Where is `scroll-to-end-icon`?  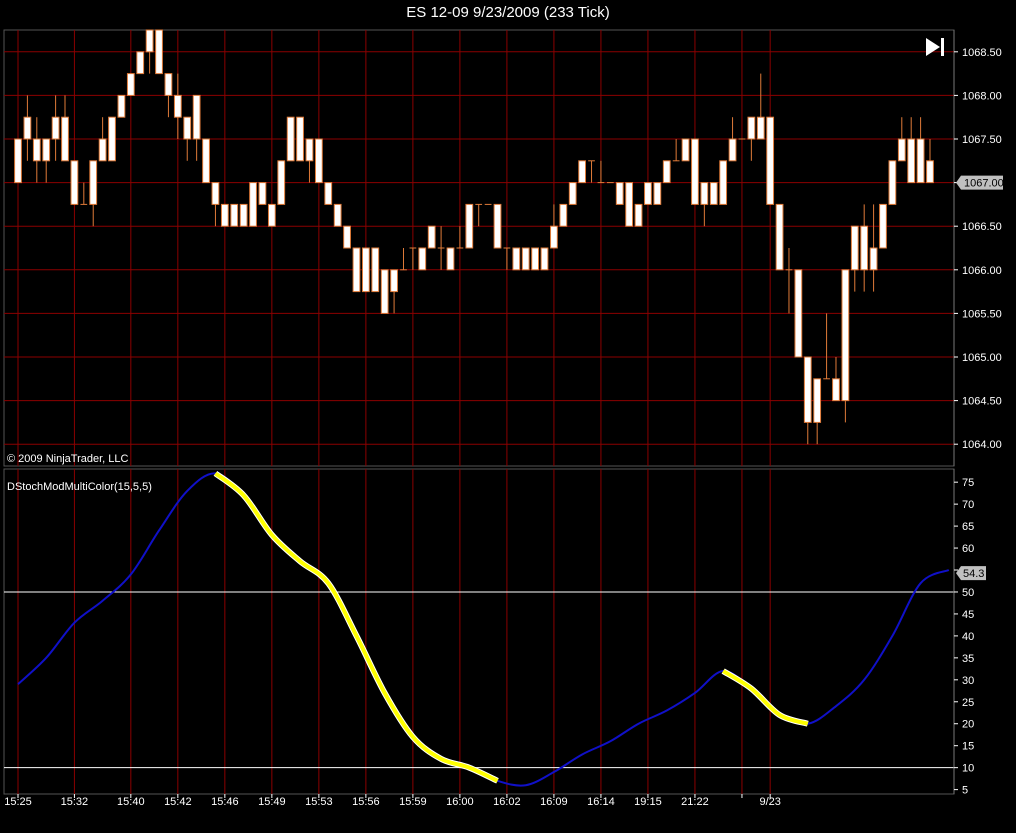
scroll-to-end-icon is located at coordinates (935, 47).